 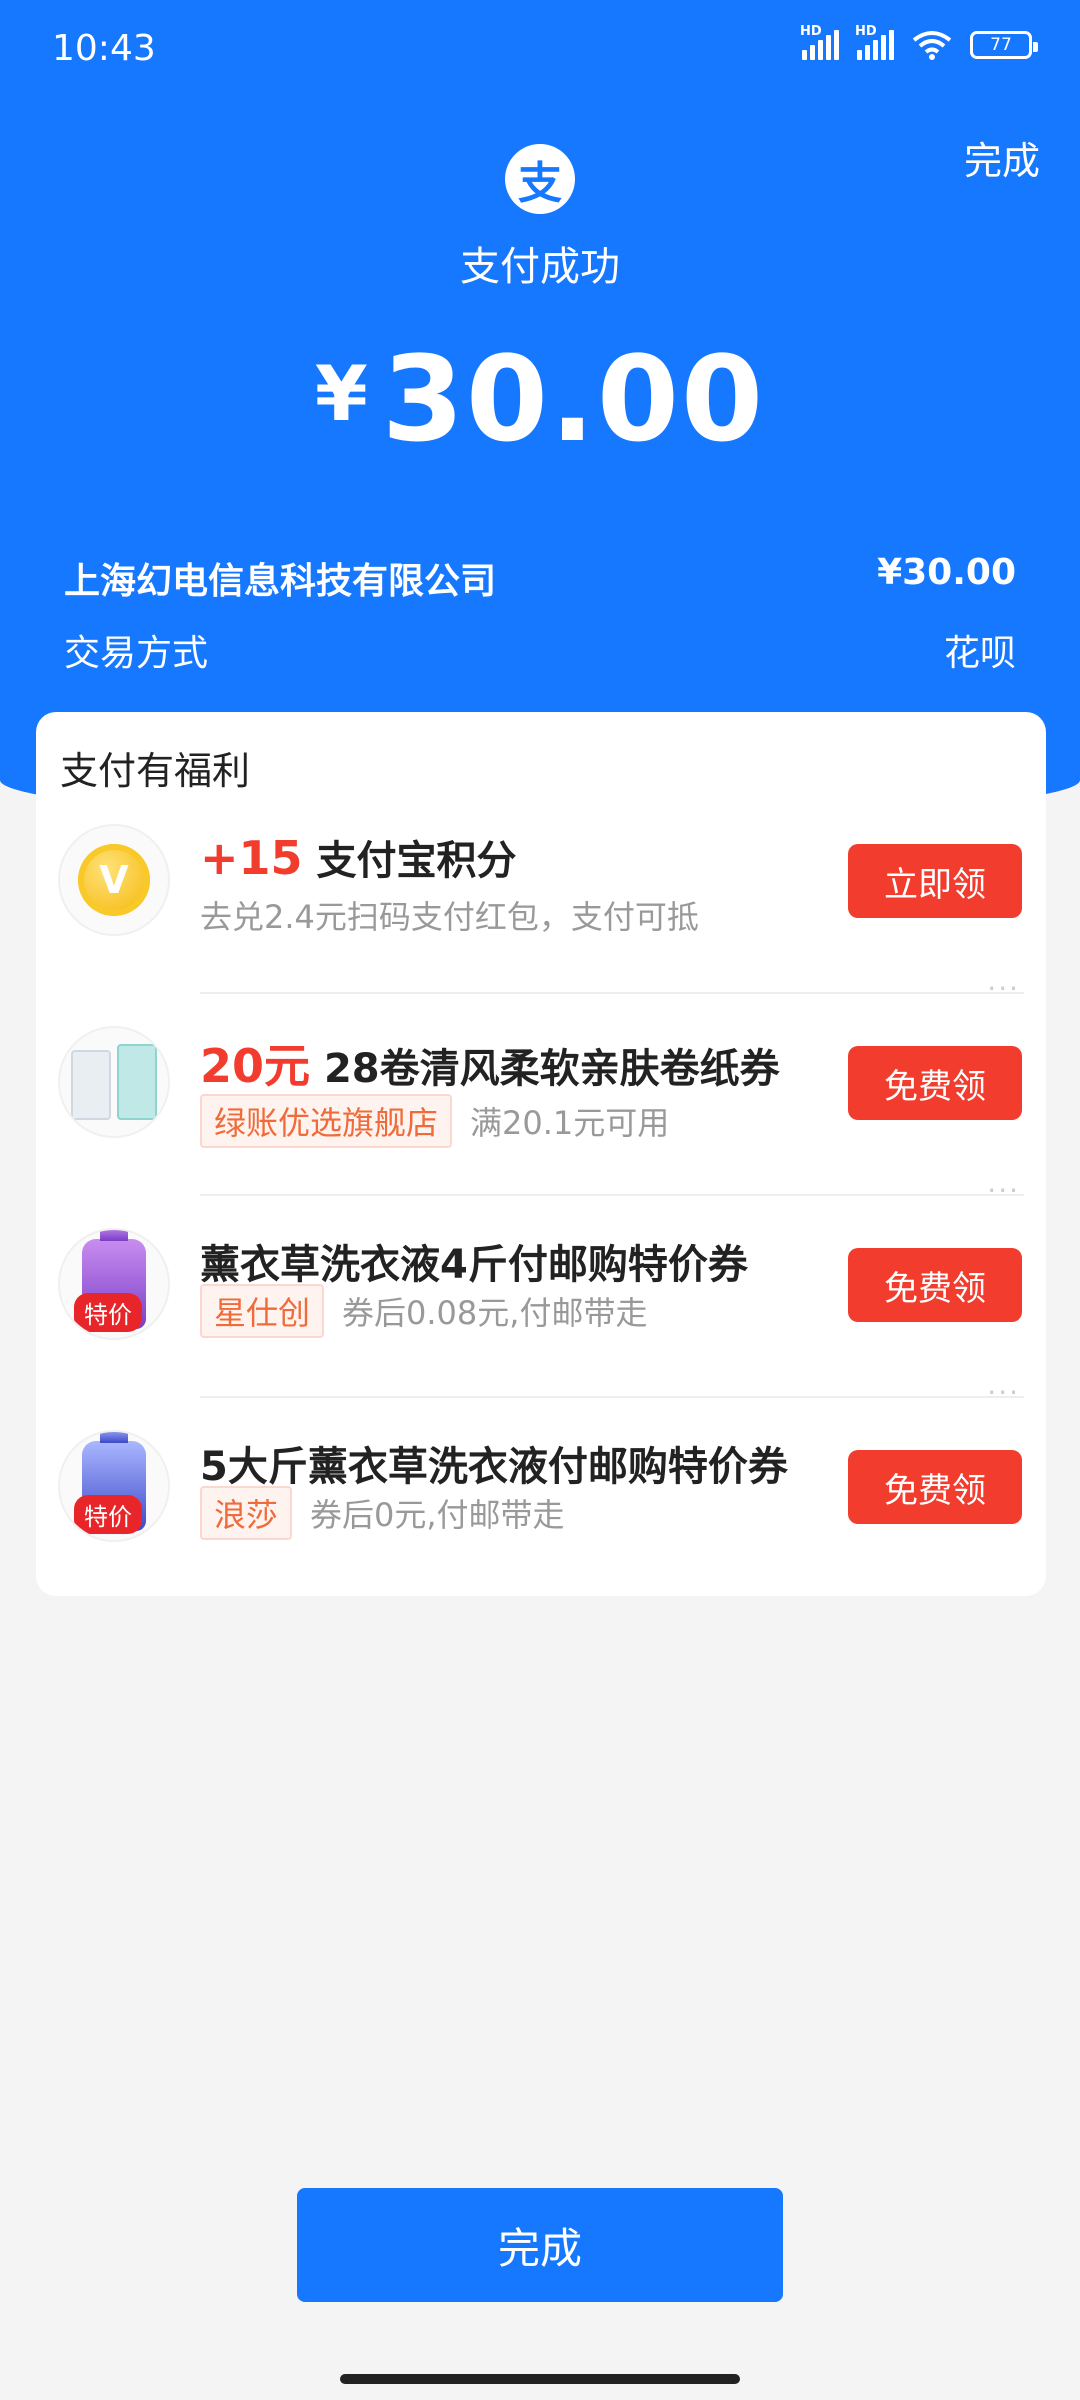 I want to click on benefit-item: V +15 支付宝积分 去兑2.4元扫码支付红包，支付可抵 立即领, so click(x=541, y=893).